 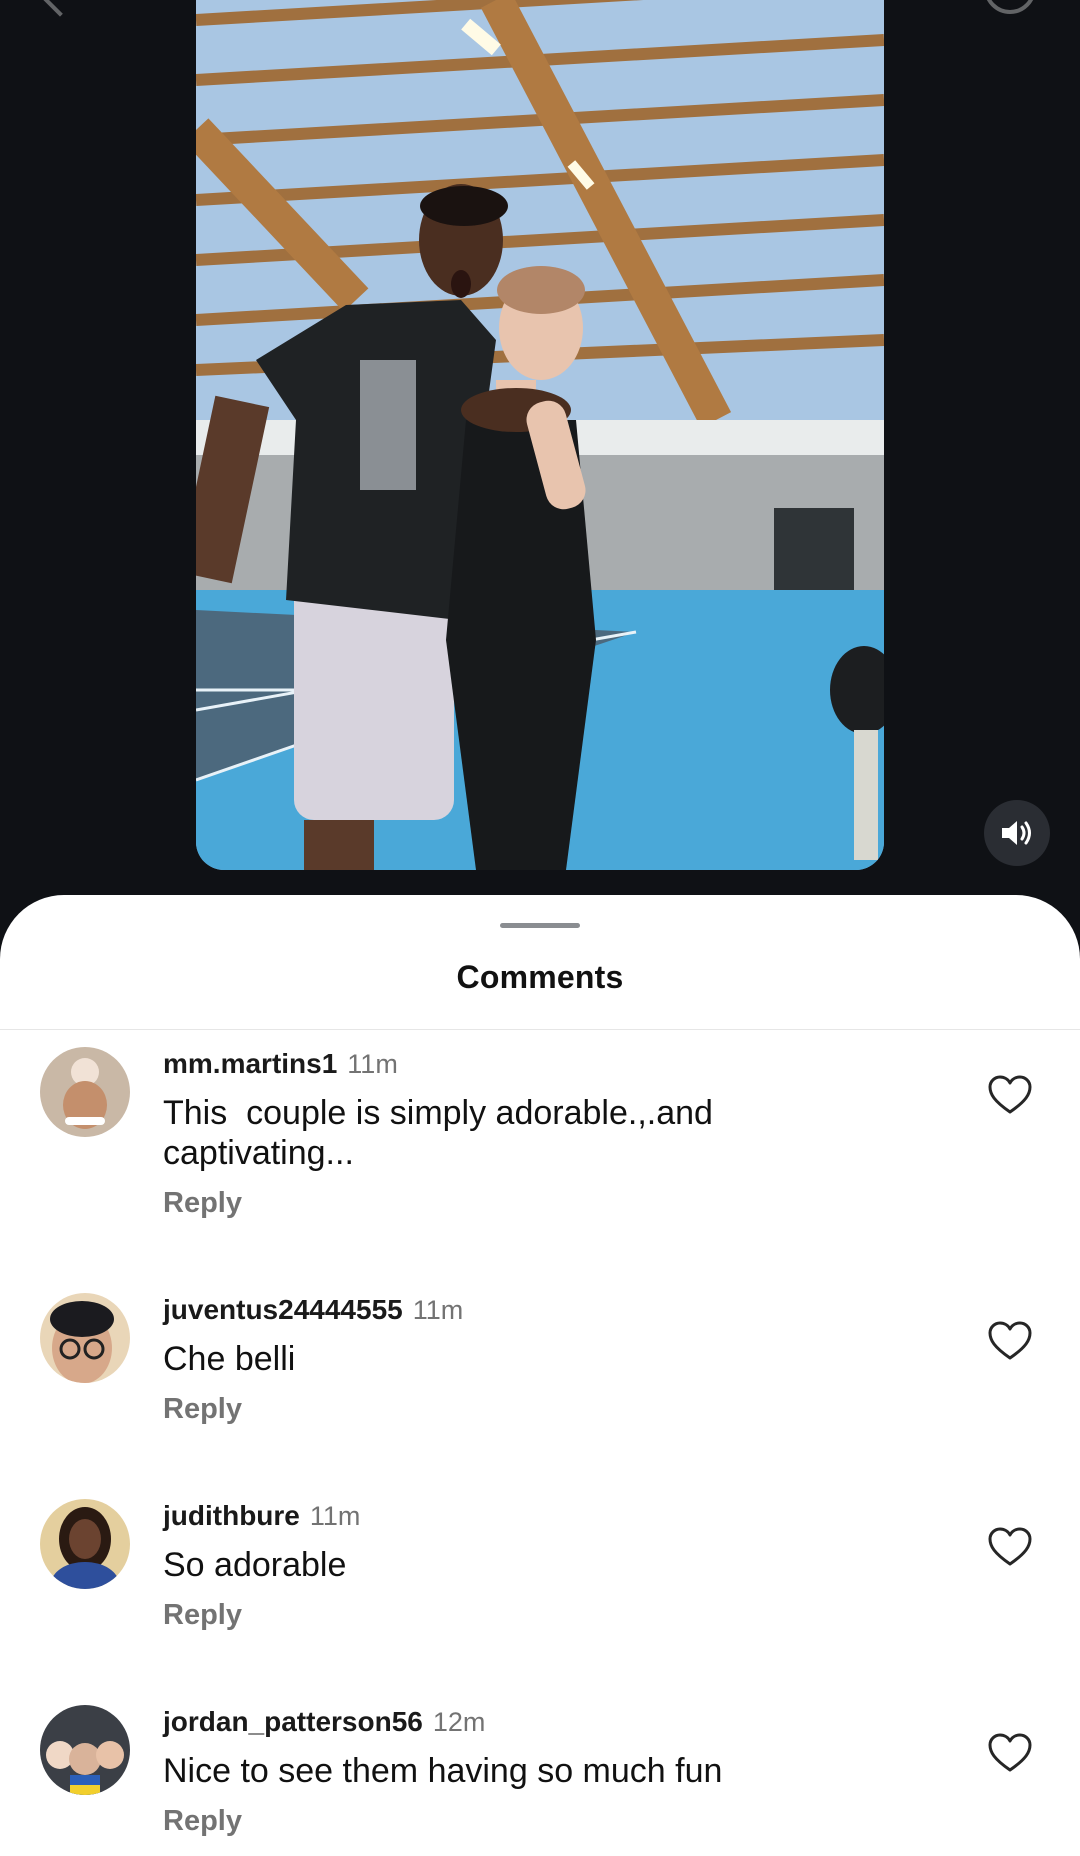 I want to click on comments-title: Comments, so click(x=540, y=977).